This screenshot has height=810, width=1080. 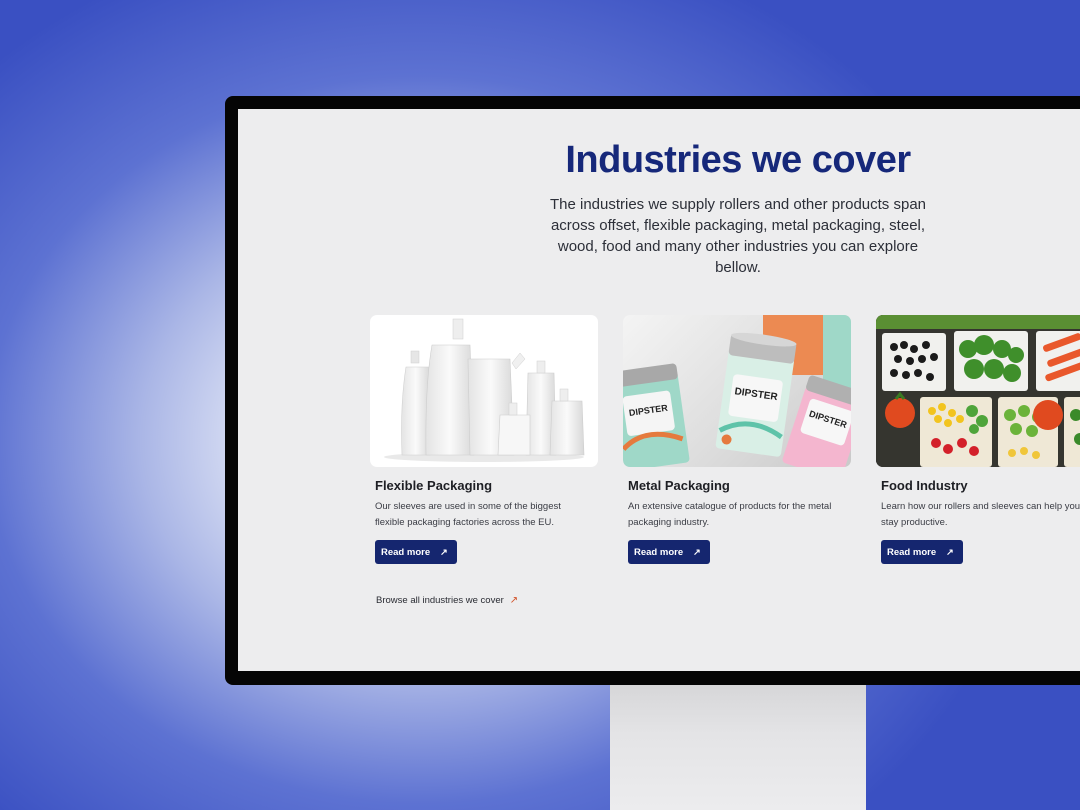 I want to click on monitor-stand, so click(x=738, y=747).